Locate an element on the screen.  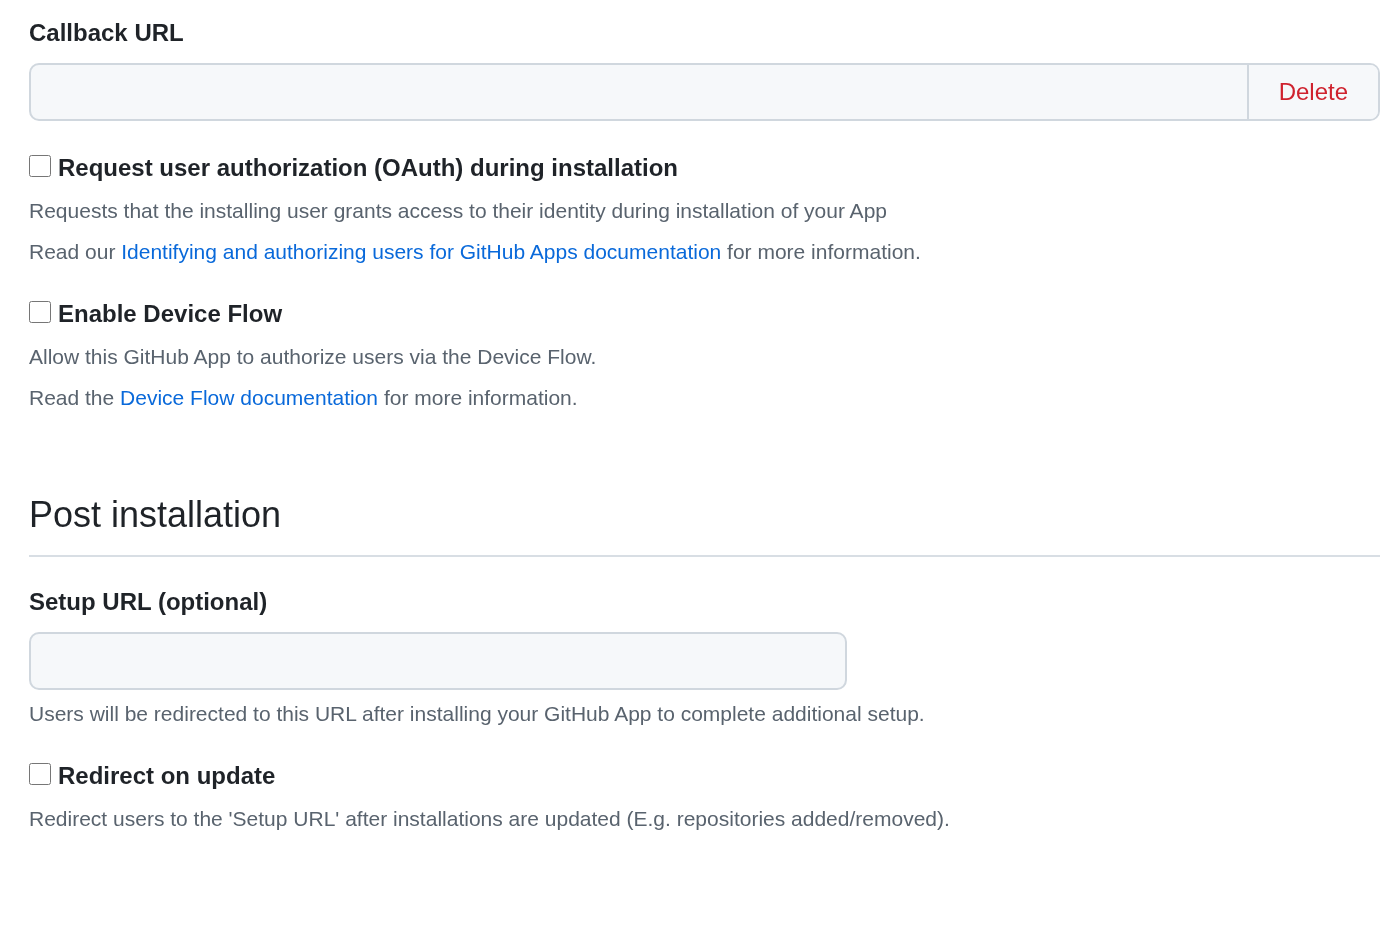
field-label: Callback URL is located at coordinates (107, 33).